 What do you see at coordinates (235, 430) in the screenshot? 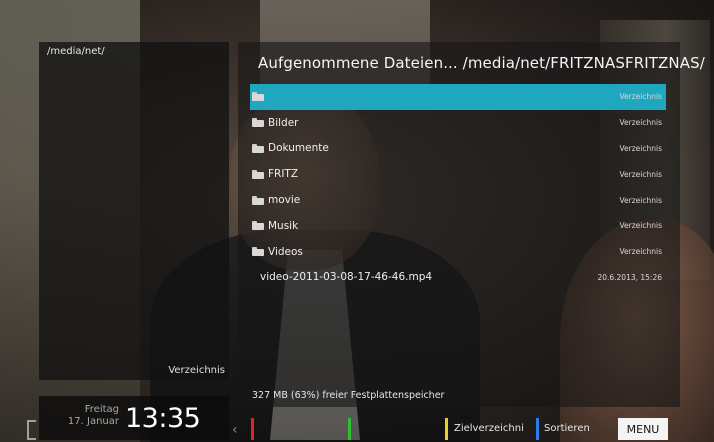
I see `chevron-left-icon: ‹` at bounding box center [235, 430].